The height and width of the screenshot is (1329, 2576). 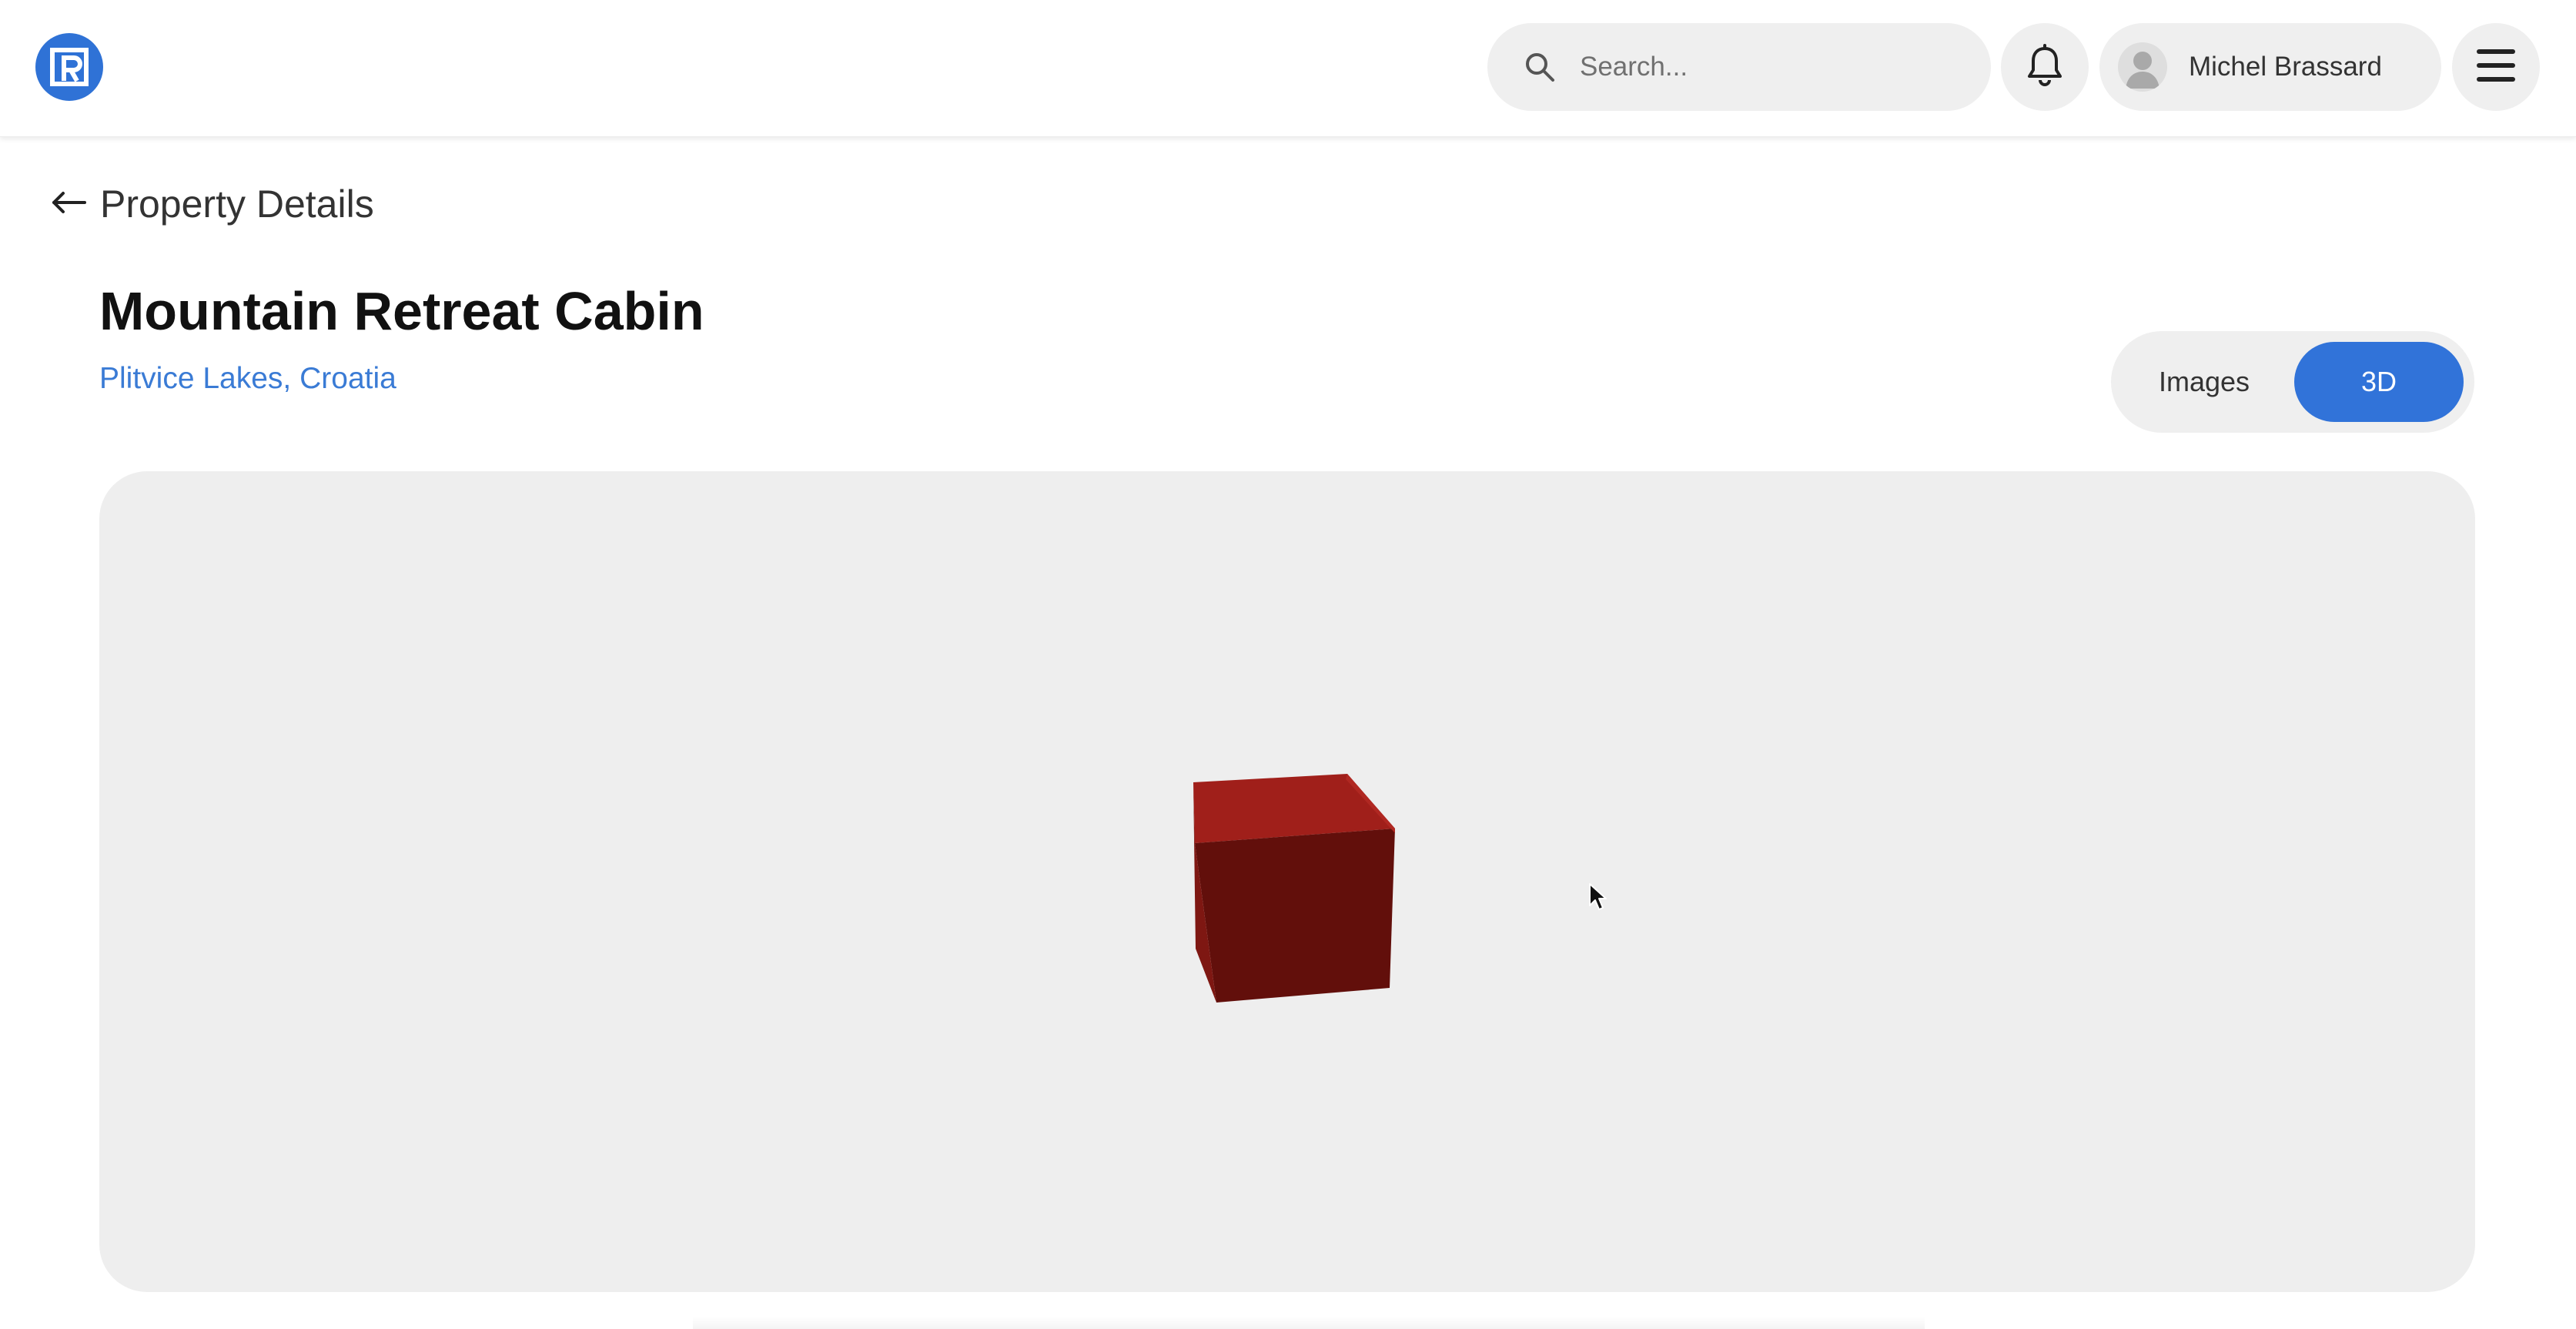 What do you see at coordinates (1295, 916) in the screenshot?
I see `cube-face-front` at bounding box center [1295, 916].